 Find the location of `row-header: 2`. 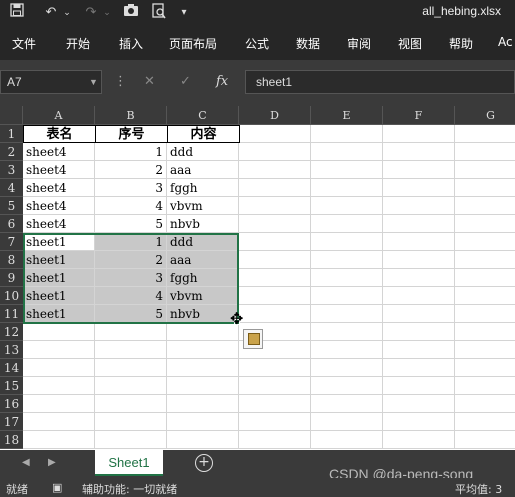

row-header: 2 is located at coordinates (11, 152).